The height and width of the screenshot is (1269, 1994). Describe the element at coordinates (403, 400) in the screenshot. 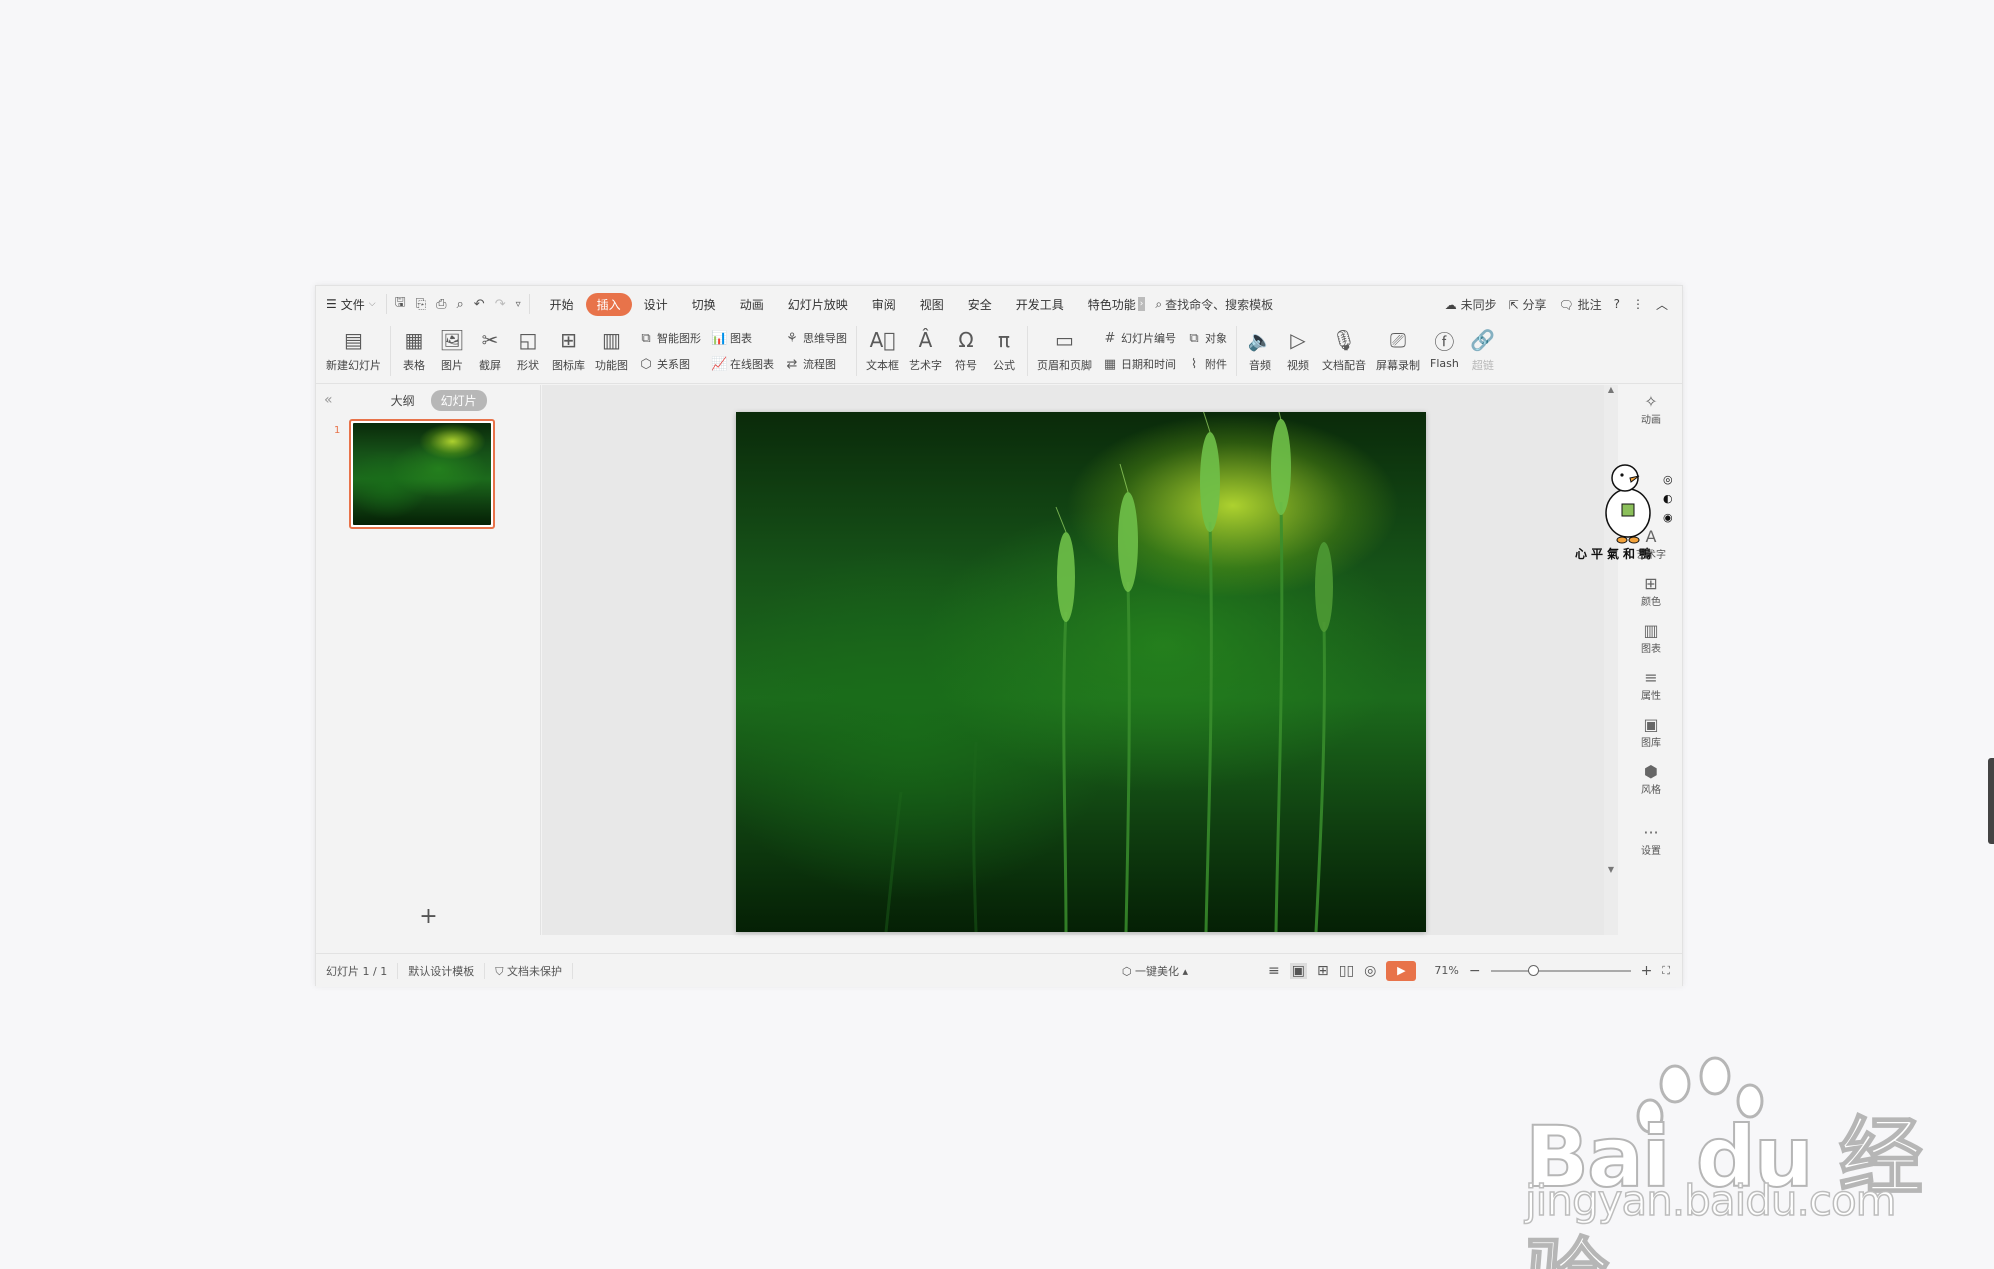

I see `tab-outline: 大纲` at that location.